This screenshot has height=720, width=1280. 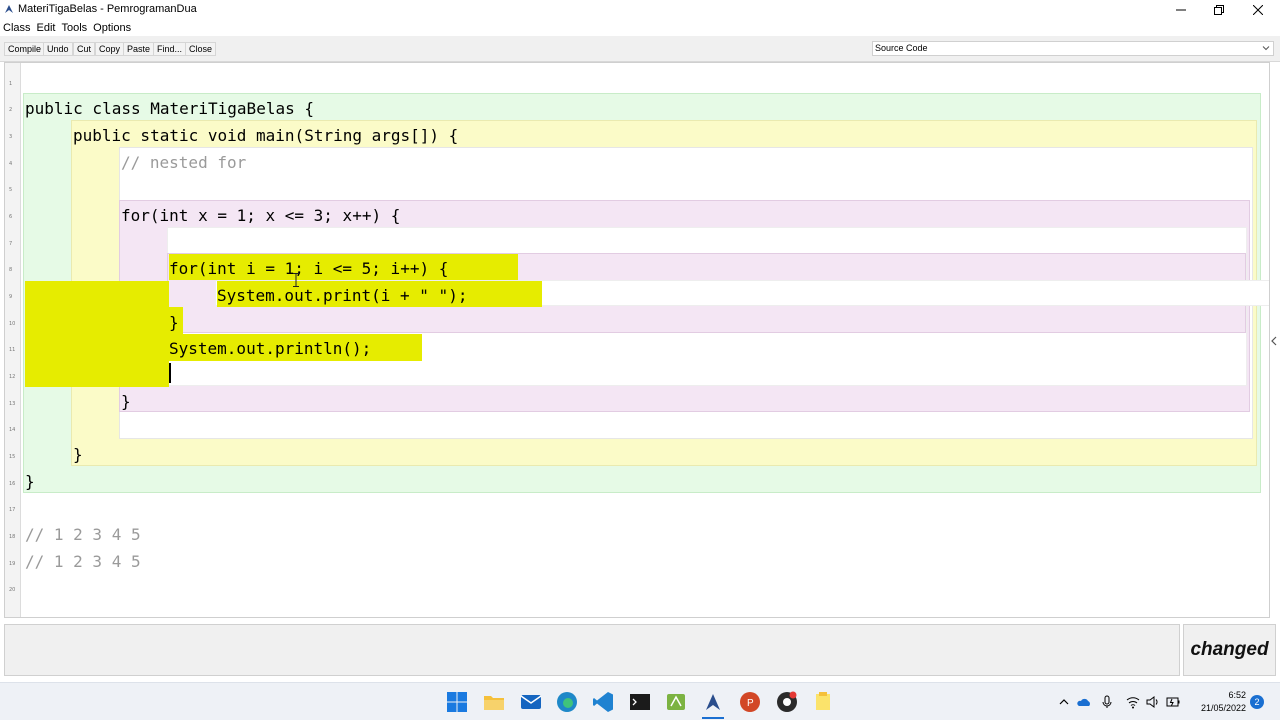 I want to click on line-number: 3, so click(x=11, y=137).